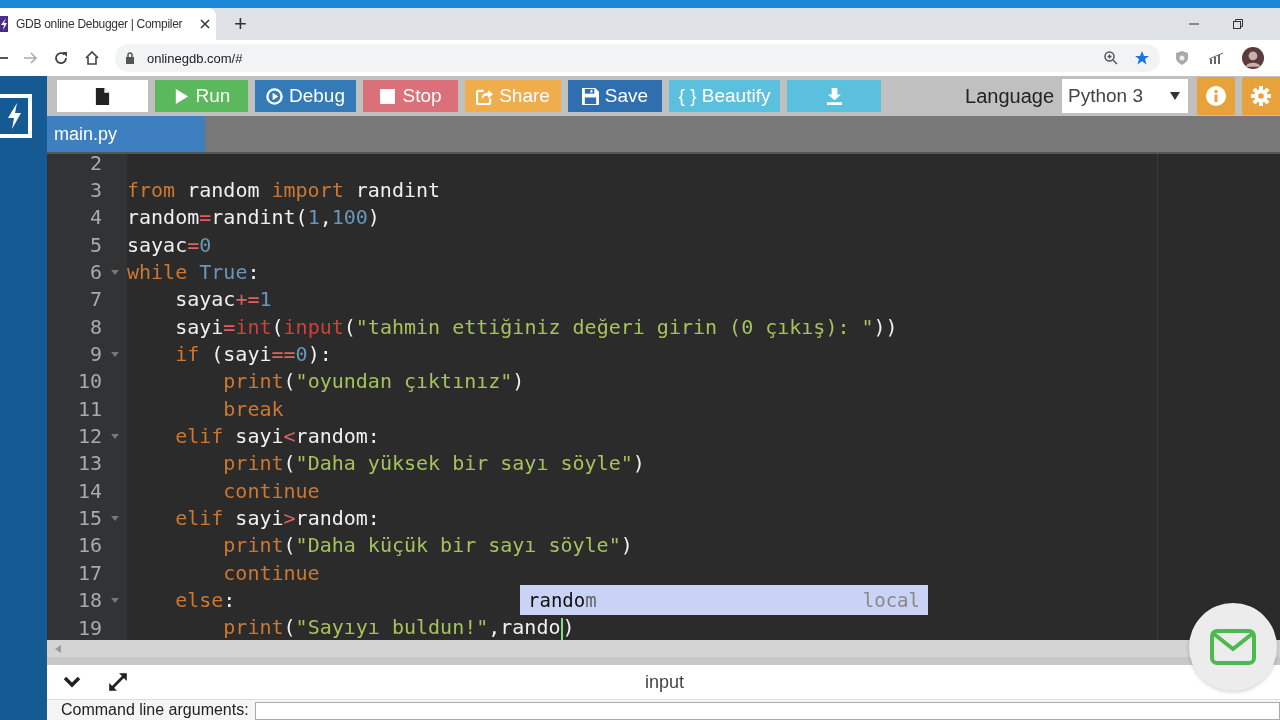 The image size is (1280, 720). I want to click on language-select: Python 3, so click(1125, 96).